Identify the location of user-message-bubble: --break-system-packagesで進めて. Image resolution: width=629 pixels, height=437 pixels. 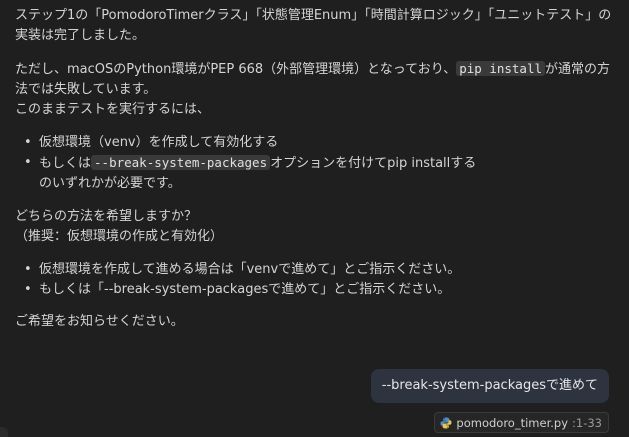
(489, 386).